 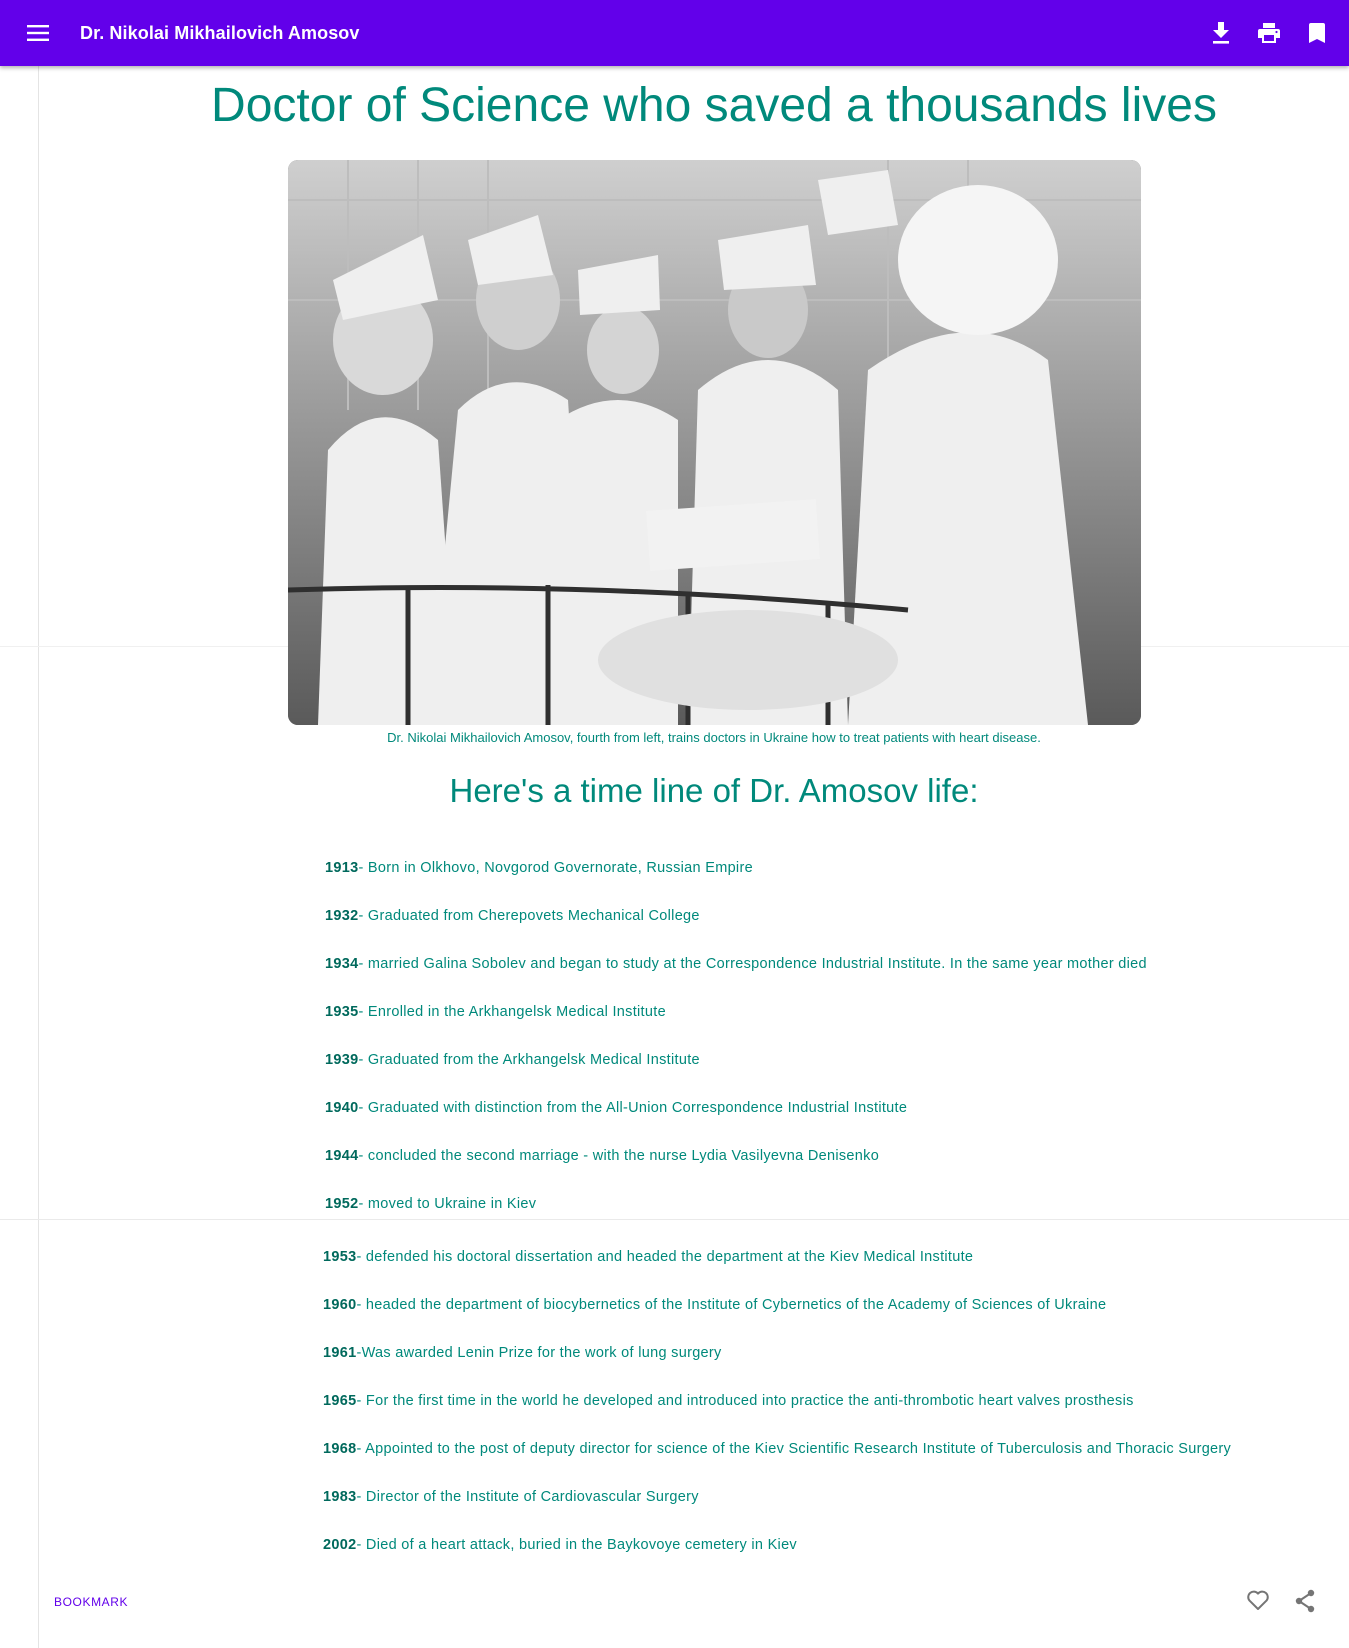 I want to click on timeline-year: 2002, so click(x=340, y=1545).